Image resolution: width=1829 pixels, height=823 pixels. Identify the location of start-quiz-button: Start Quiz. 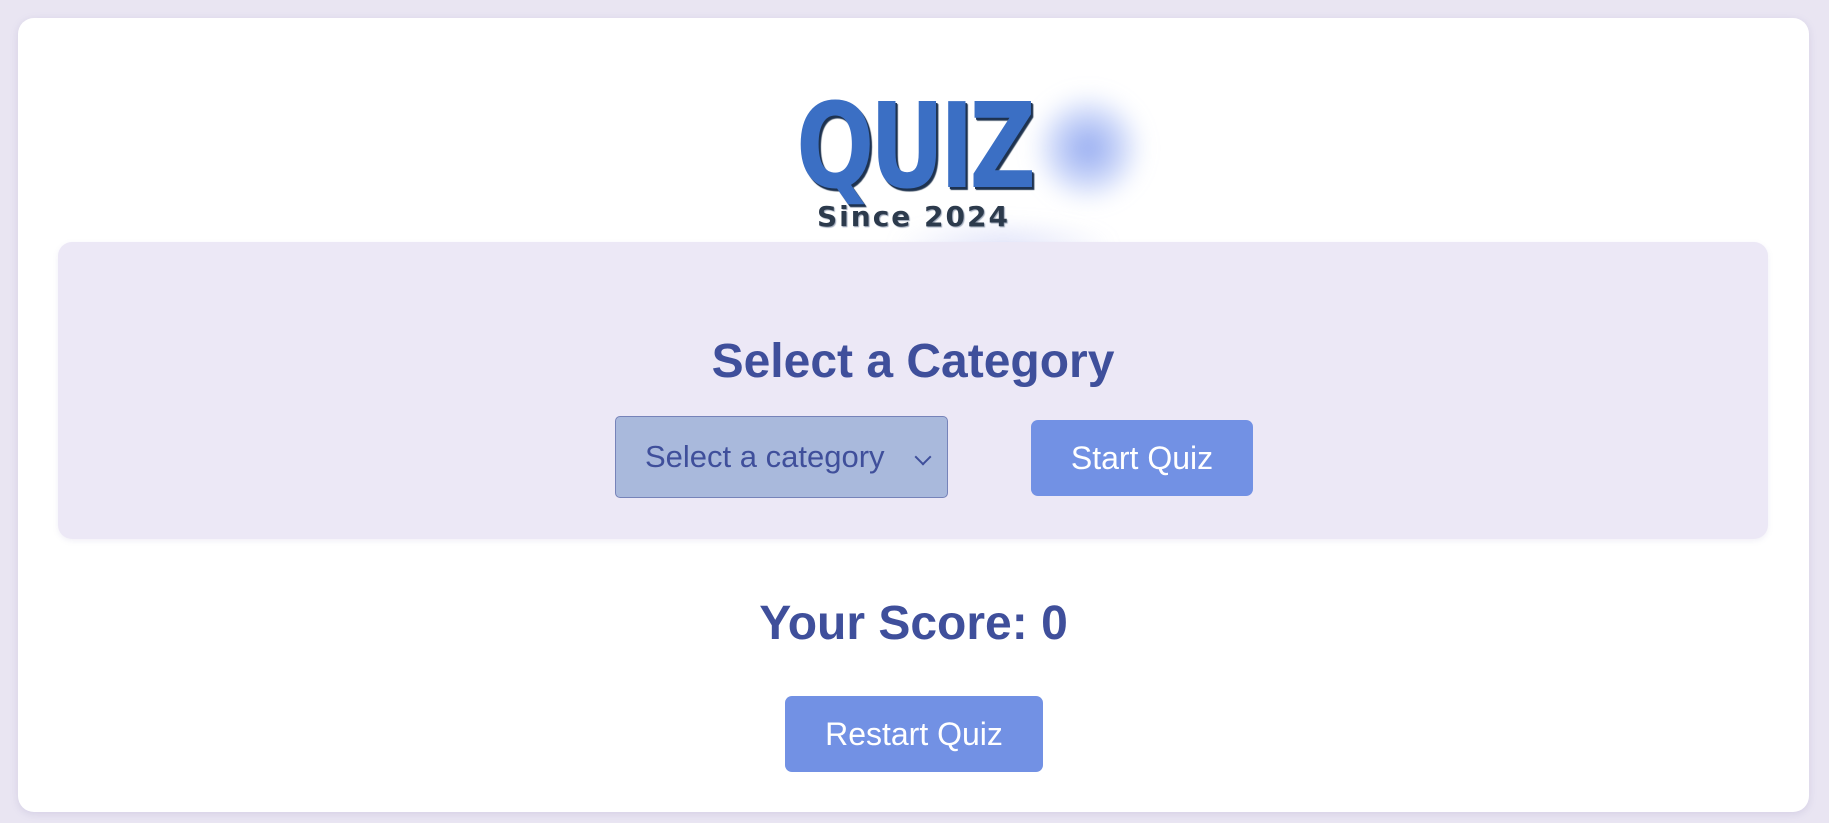
(1142, 458).